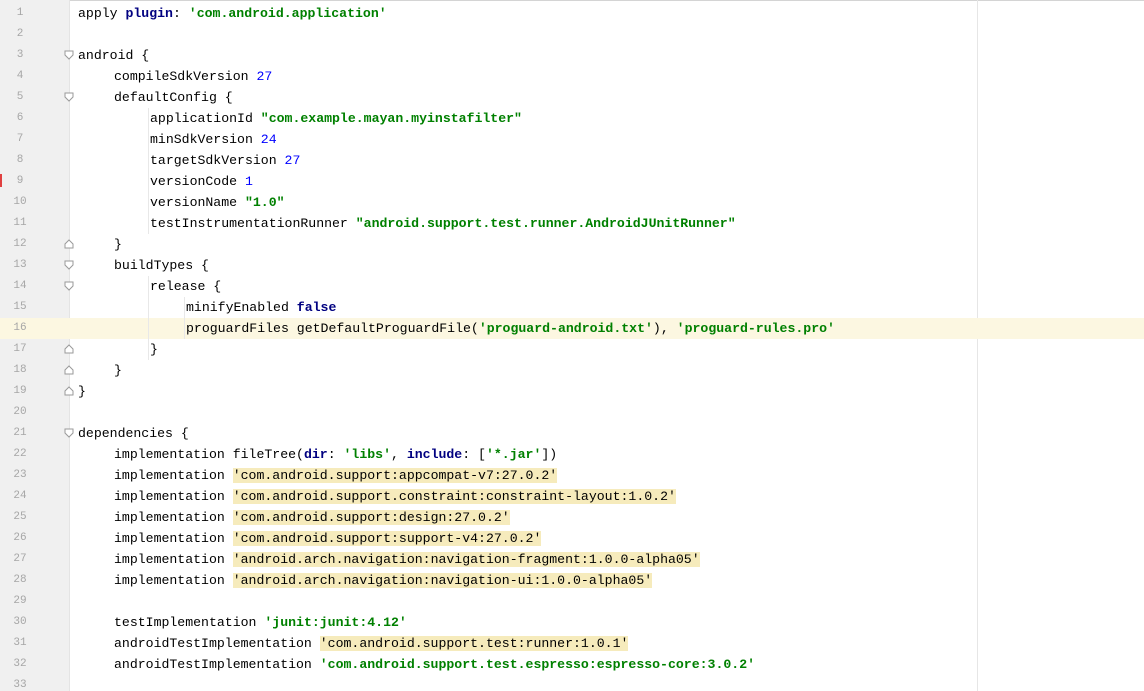 This screenshot has width=1144, height=691. What do you see at coordinates (201, 181) in the screenshot?
I see `code-text: versionCode 1` at bounding box center [201, 181].